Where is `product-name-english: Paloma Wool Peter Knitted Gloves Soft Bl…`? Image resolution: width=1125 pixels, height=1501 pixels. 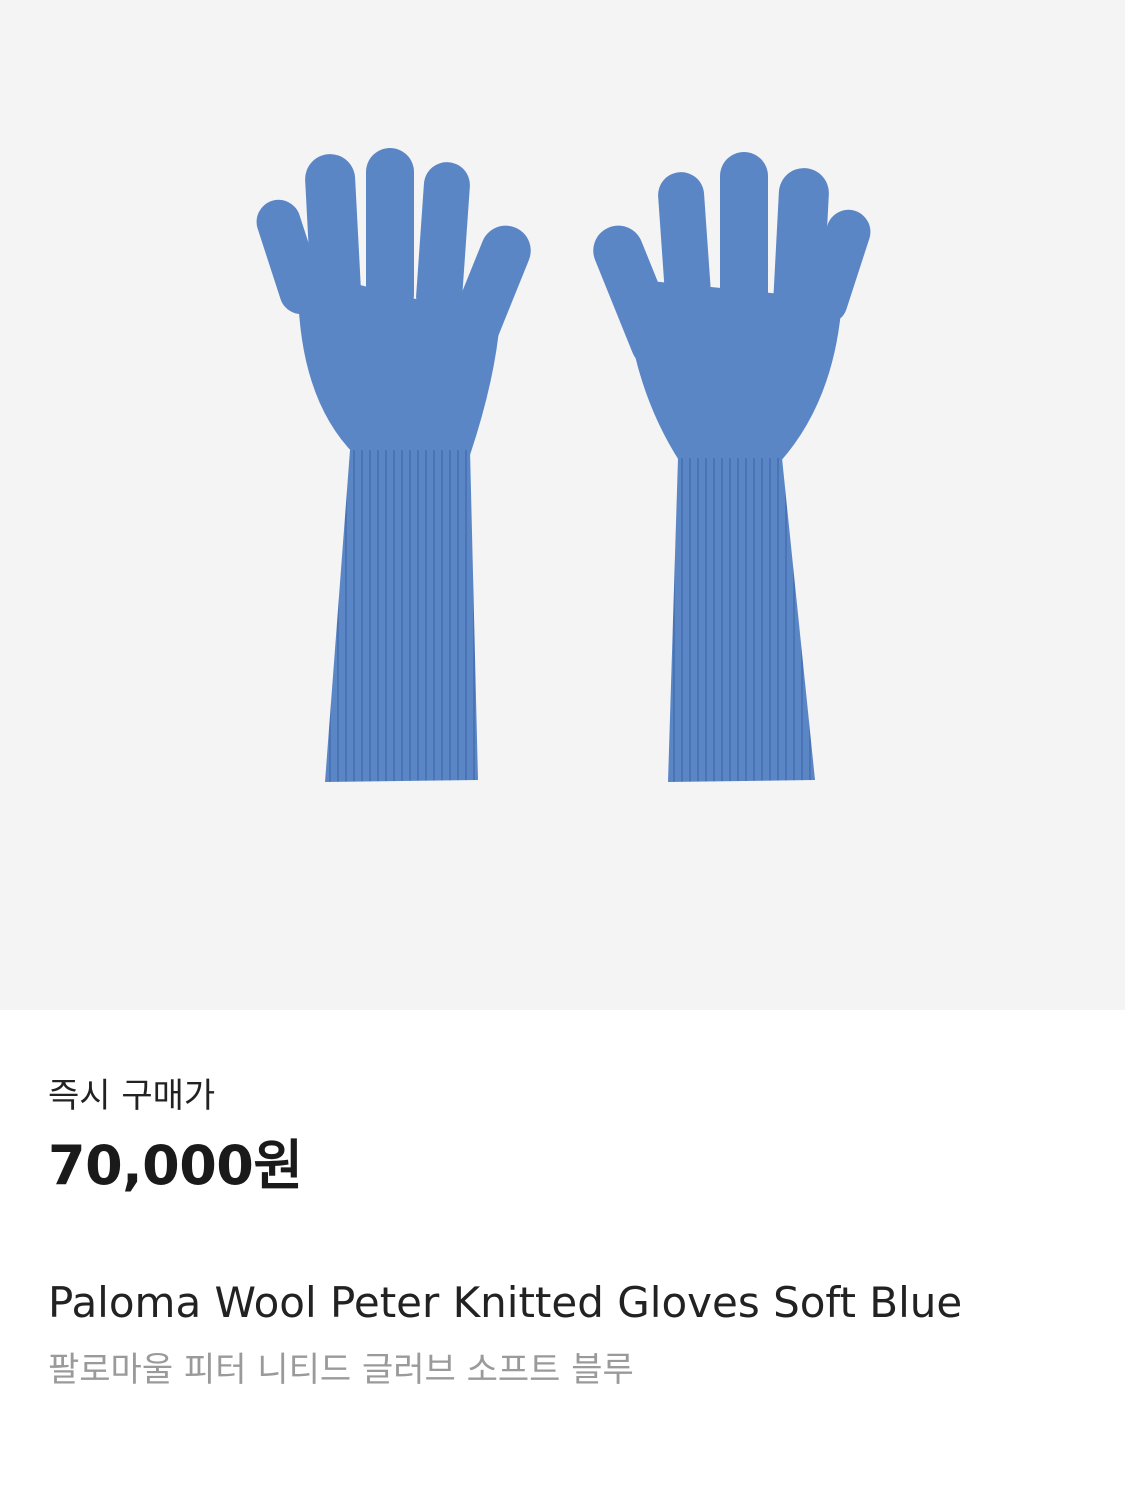 product-name-english: Paloma Wool Peter Knitted Gloves Soft Bl… is located at coordinates (505, 1303).